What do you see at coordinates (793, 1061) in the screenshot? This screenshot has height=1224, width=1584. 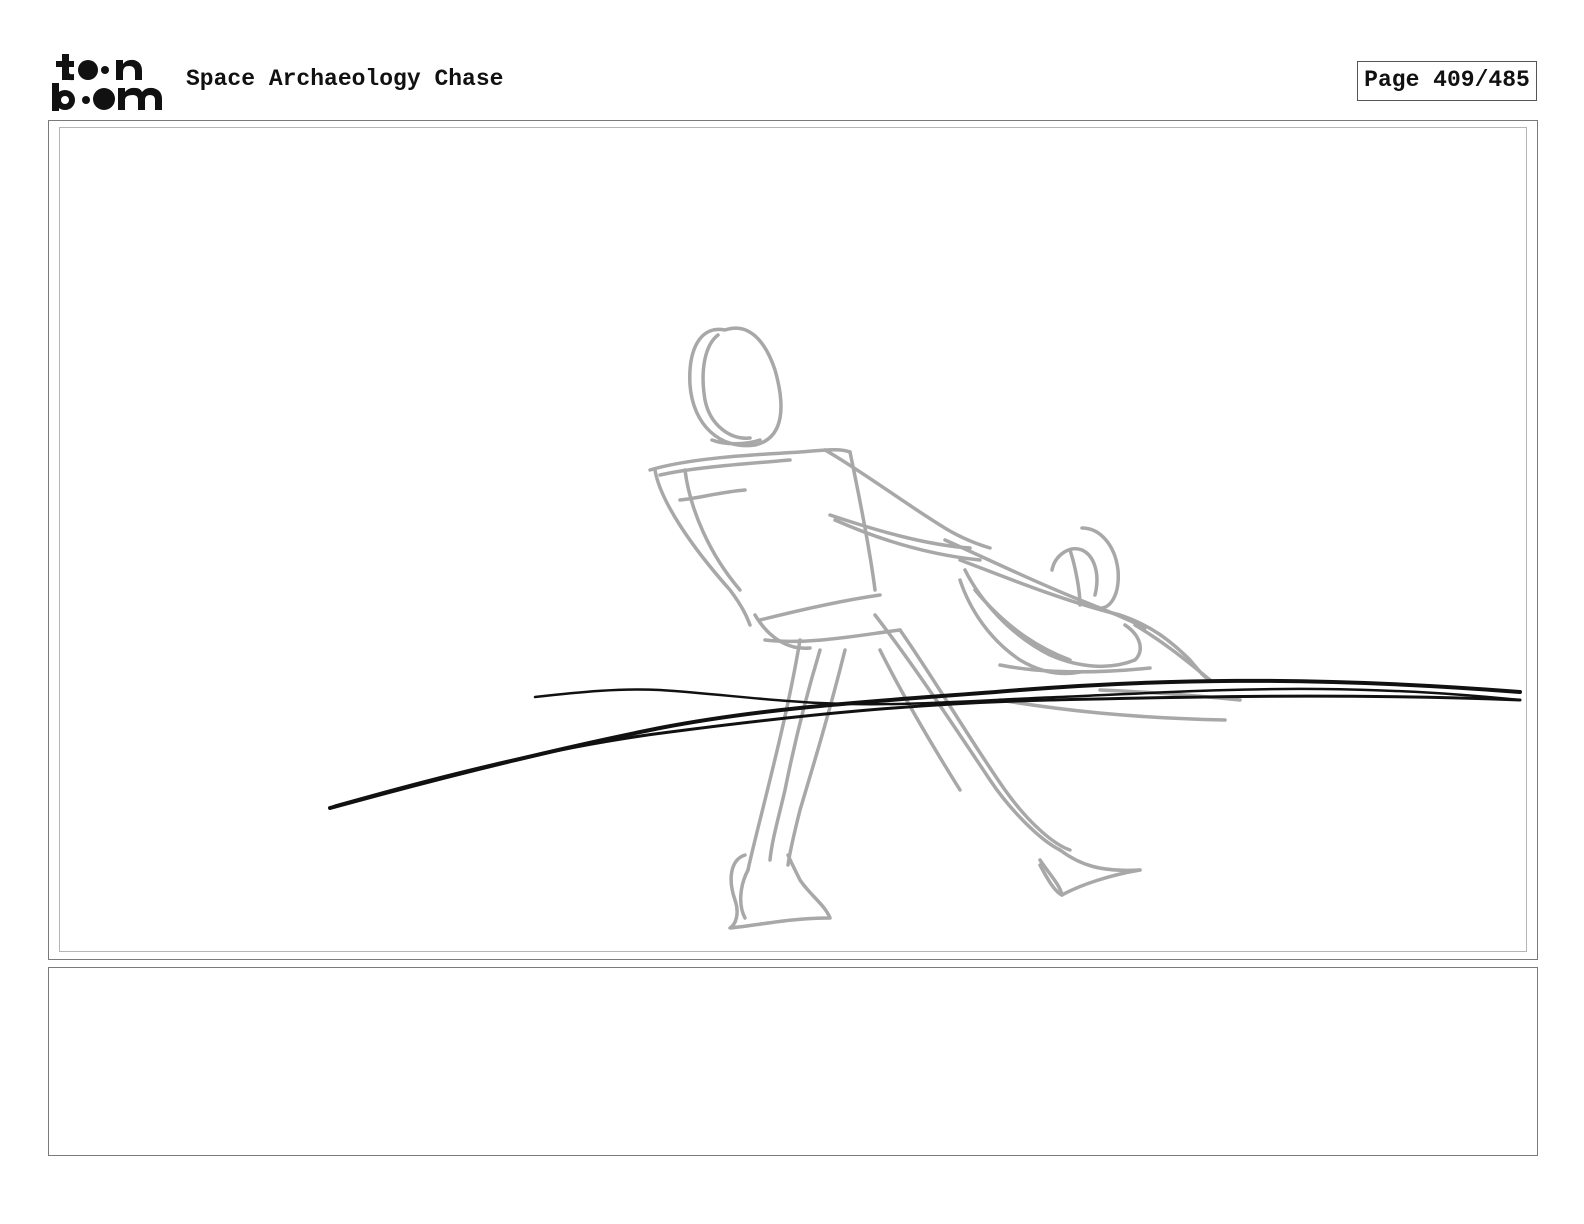 I see `caption-notes-box` at bounding box center [793, 1061].